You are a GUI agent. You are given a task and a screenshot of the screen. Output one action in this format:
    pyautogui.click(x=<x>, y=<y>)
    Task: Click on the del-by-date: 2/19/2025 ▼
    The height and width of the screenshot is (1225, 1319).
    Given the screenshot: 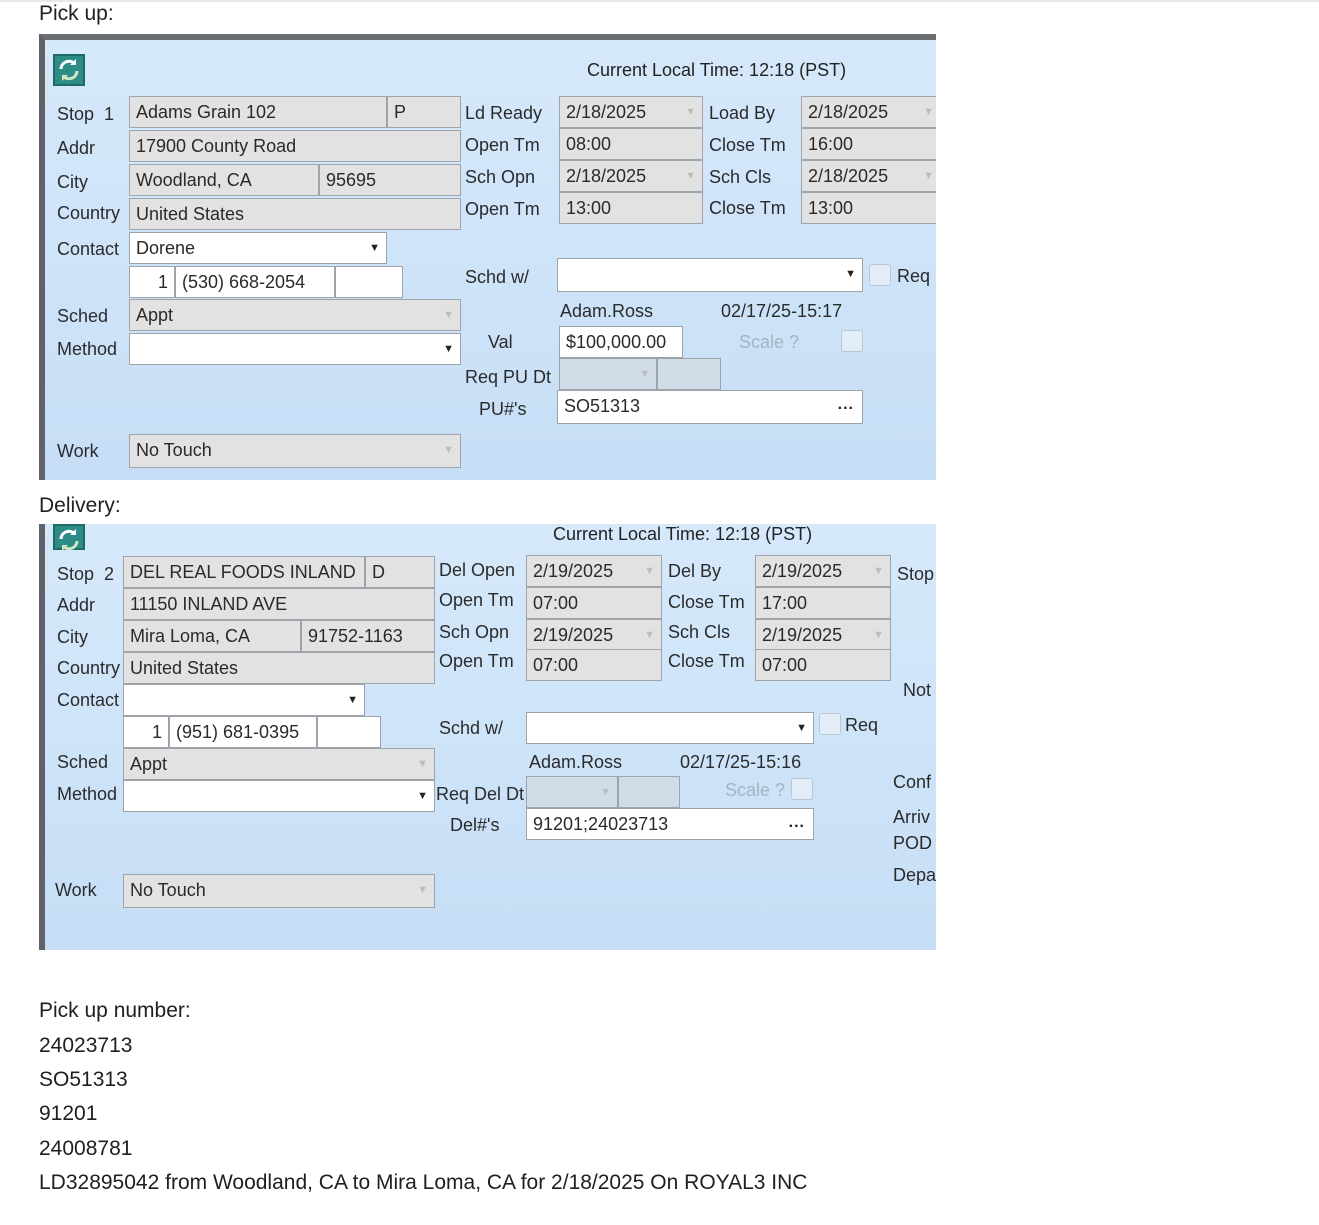 What is the action you would take?
    pyautogui.click(x=823, y=571)
    